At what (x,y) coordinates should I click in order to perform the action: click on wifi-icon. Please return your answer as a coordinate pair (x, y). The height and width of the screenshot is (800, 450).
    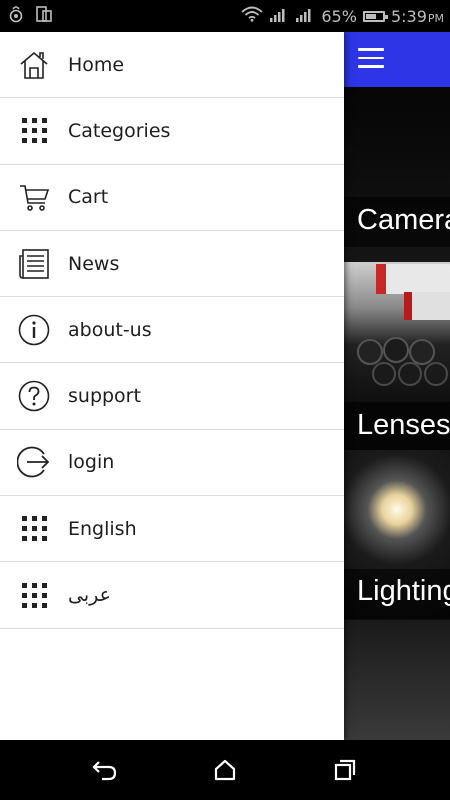
    Looking at the image, I should click on (252, 16).